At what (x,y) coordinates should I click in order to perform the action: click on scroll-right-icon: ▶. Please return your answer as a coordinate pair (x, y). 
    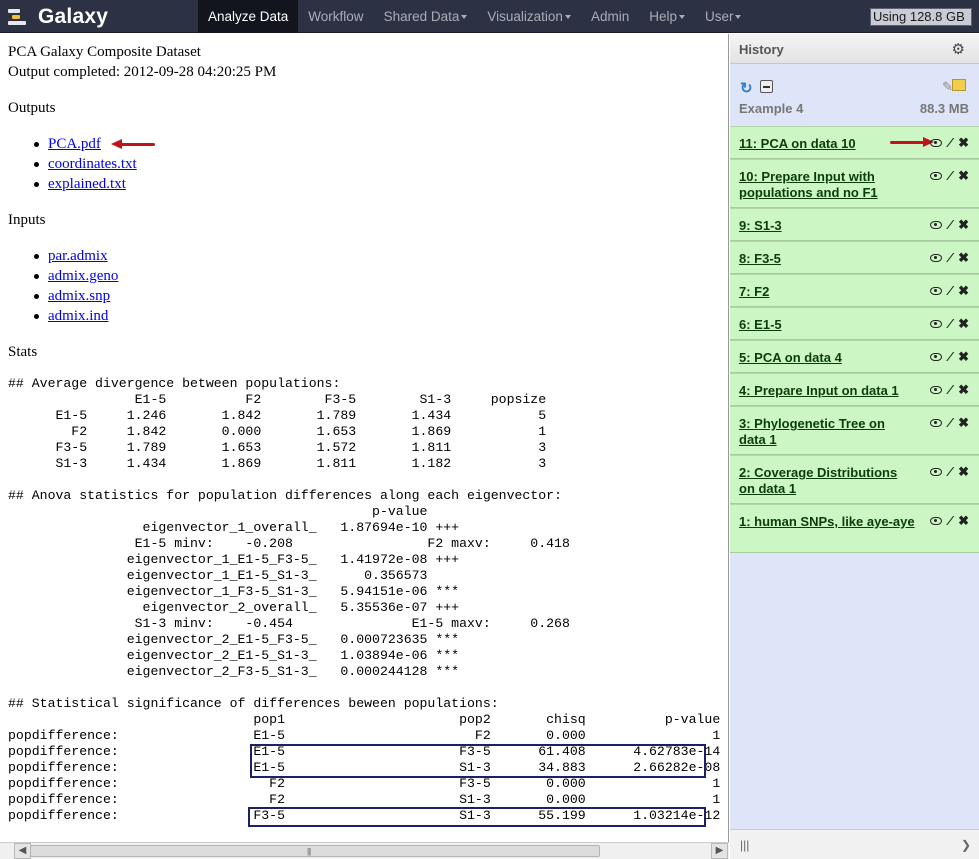
    Looking at the image, I should click on (719, 851).